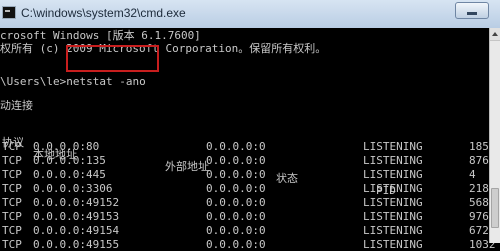 This screenshot has width=500, height=251. What do you see at coordinates (100, 35) in the screenshot?
I see `version-line: crosoft Windows [版本 6.1.7600]` at bounding box center [100, 35].